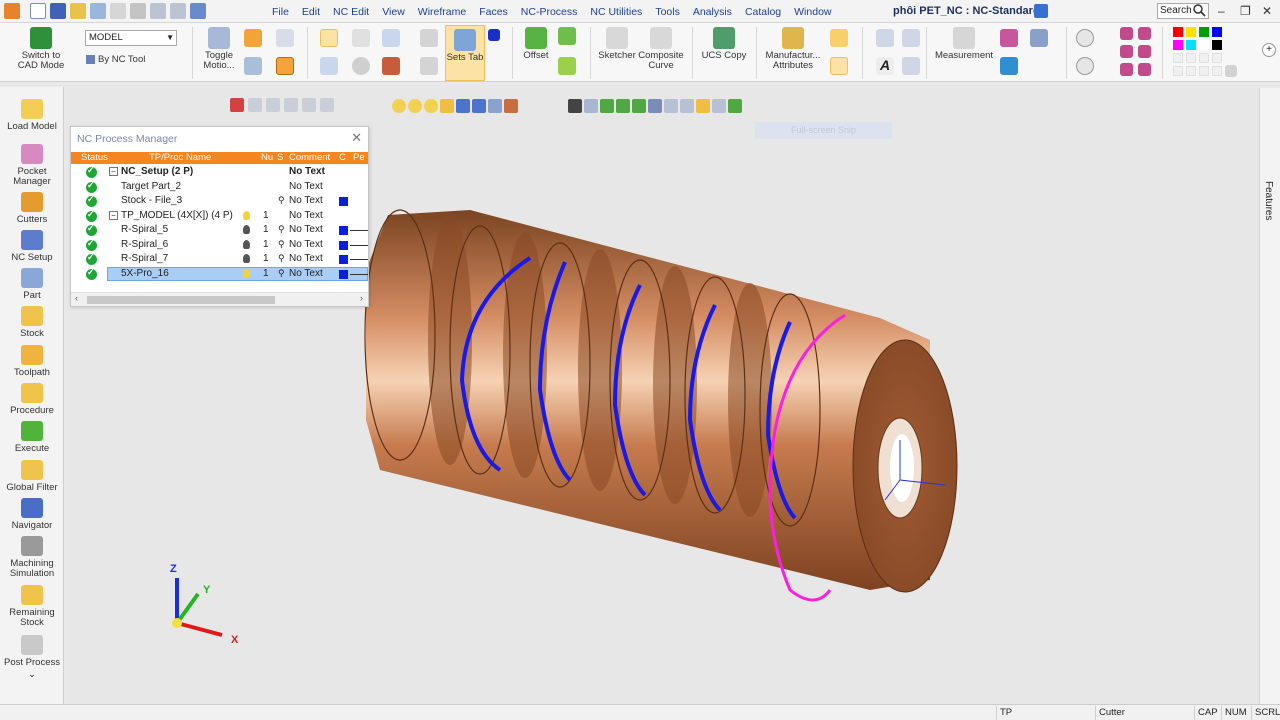 The image size is (1280, 720). I want to click on table-row: Target Part_2 No Text, so click(219, 187).